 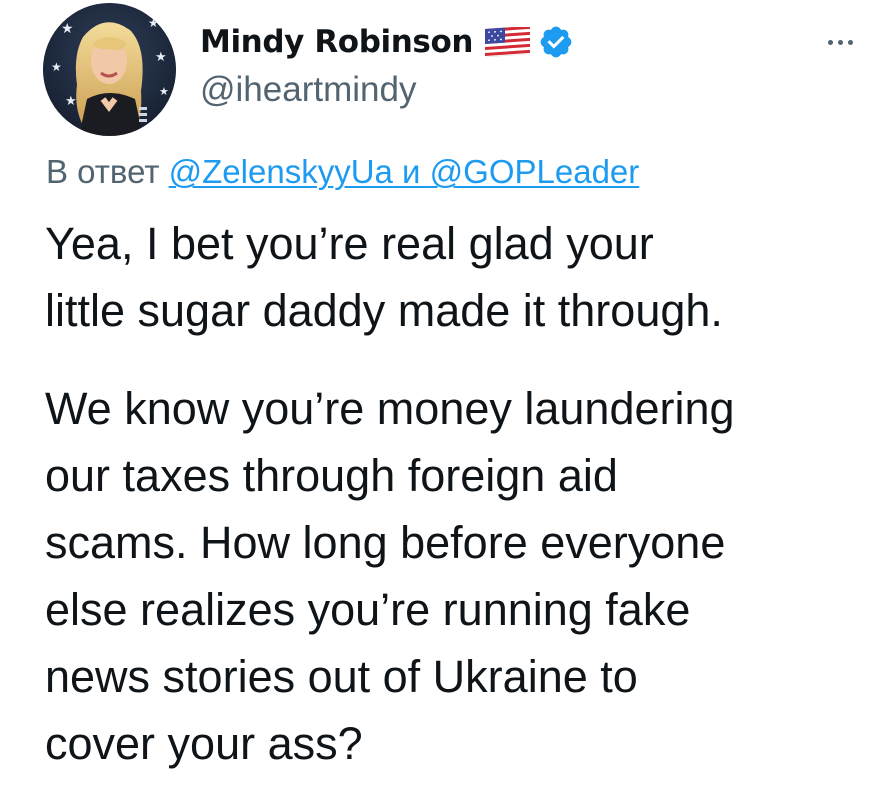 I want to click on author-name-row: Mindy Robinson, so click(x=387, y=42).